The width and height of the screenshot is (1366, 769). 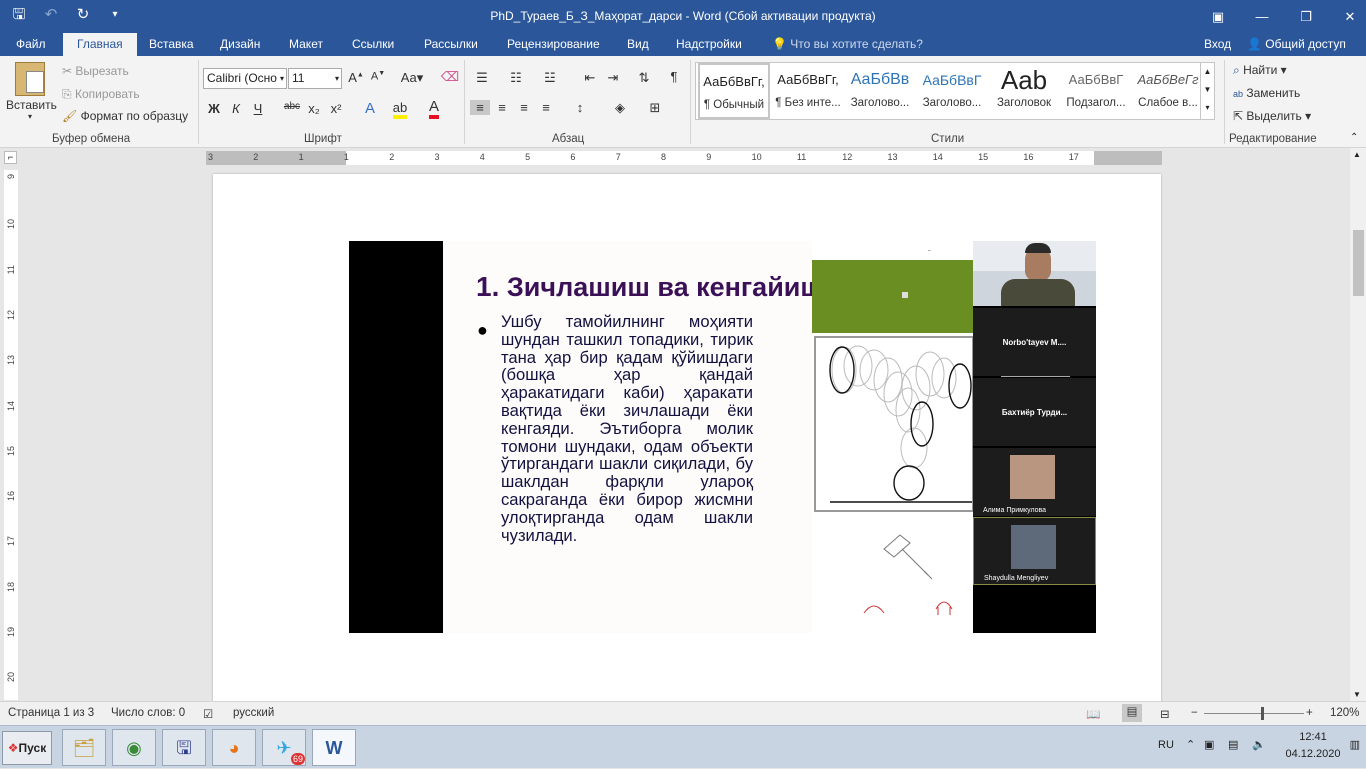 What do you see at coordinates (1254, 713) in the screenshot?
I see `zoom-slider` at bounding box center [1254, 713].